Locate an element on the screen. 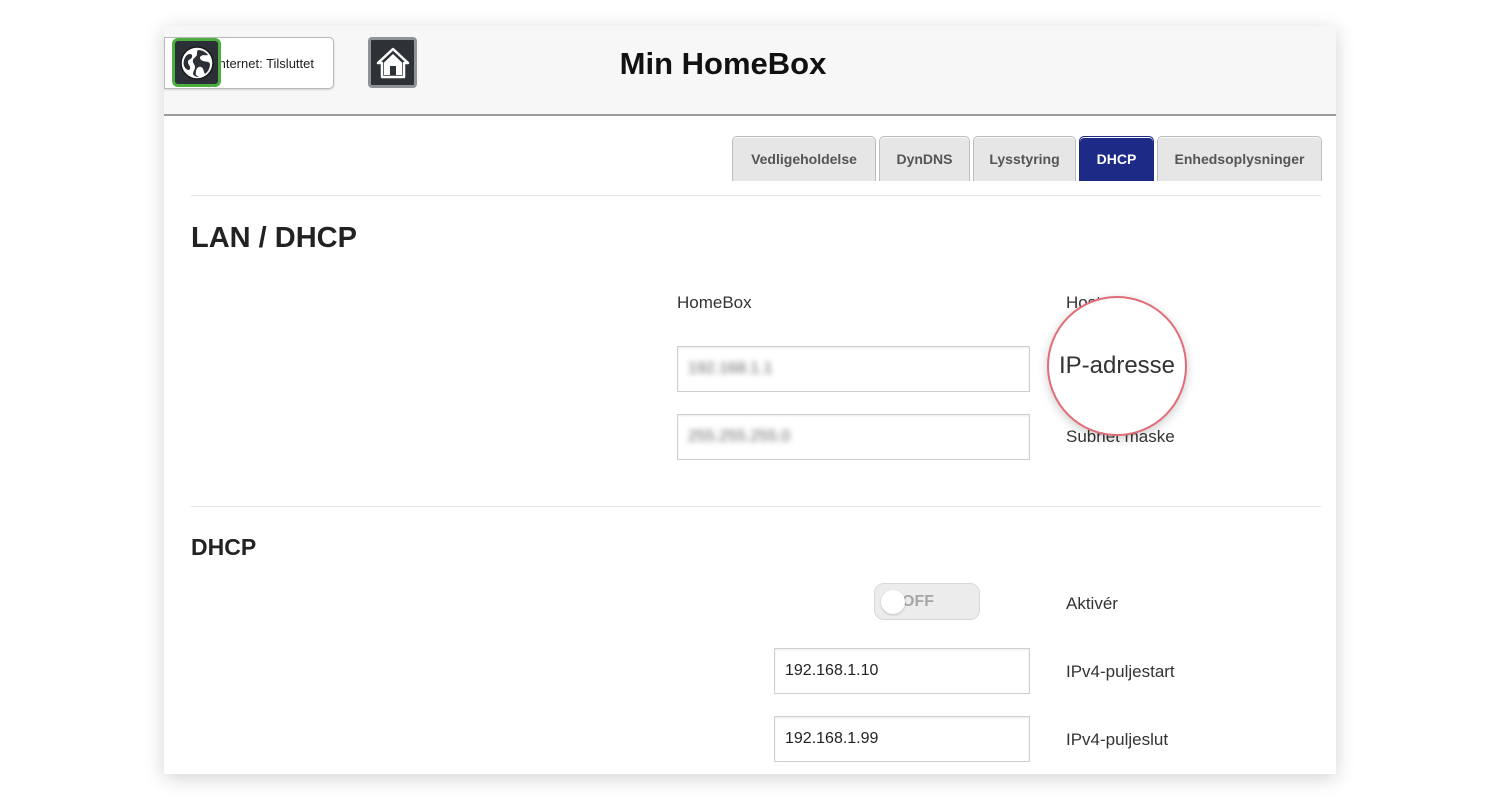 The image size is (1500, 800). dhcp-enable-toggle: OFF is located at coordinates (927, 601).